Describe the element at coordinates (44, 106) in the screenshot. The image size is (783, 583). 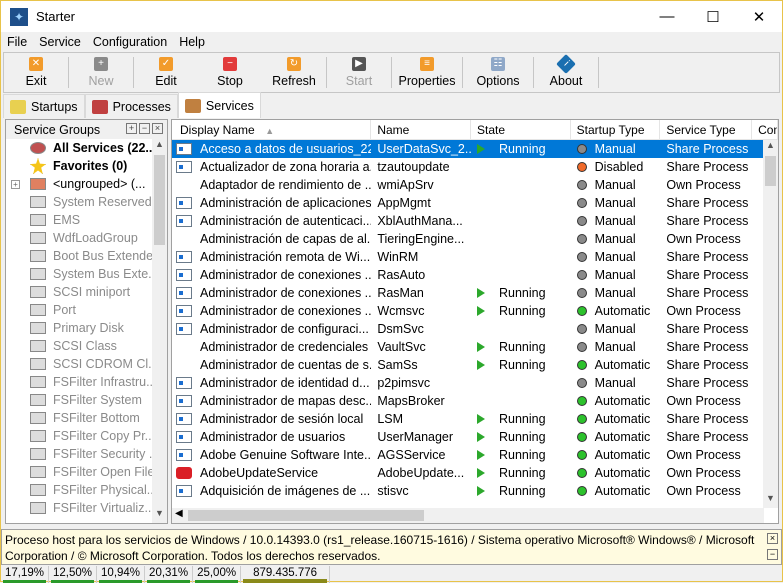
I see `tab-startups: Startups` at that location.